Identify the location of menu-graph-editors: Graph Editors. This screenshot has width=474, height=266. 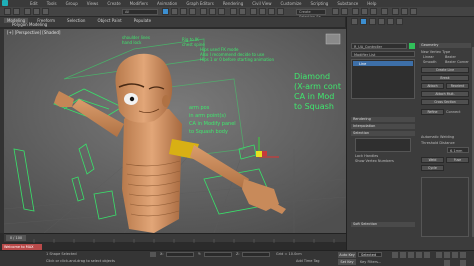
(199, 3).